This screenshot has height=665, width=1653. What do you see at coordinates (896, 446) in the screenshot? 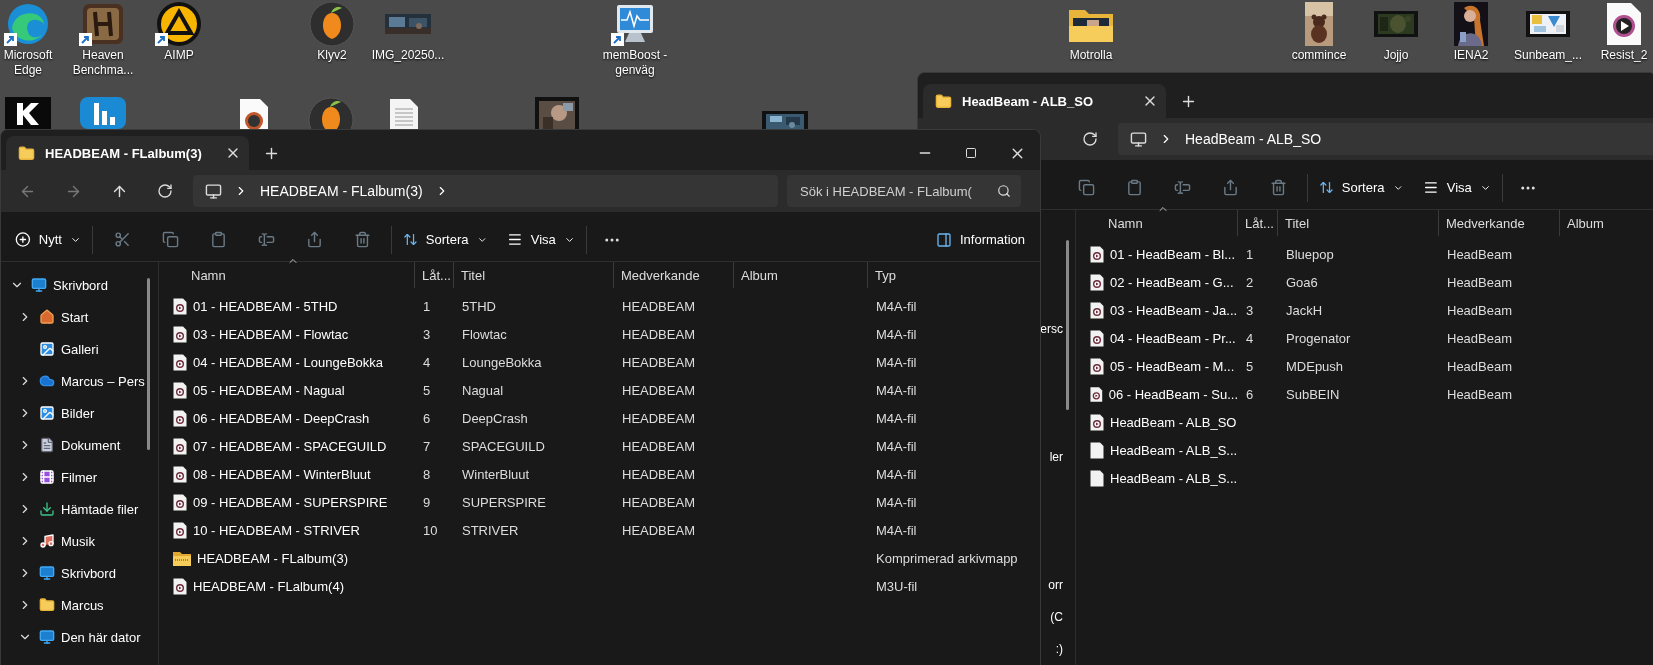
I see `table-cell: M4A-fil` at bounding box center [896, 446].